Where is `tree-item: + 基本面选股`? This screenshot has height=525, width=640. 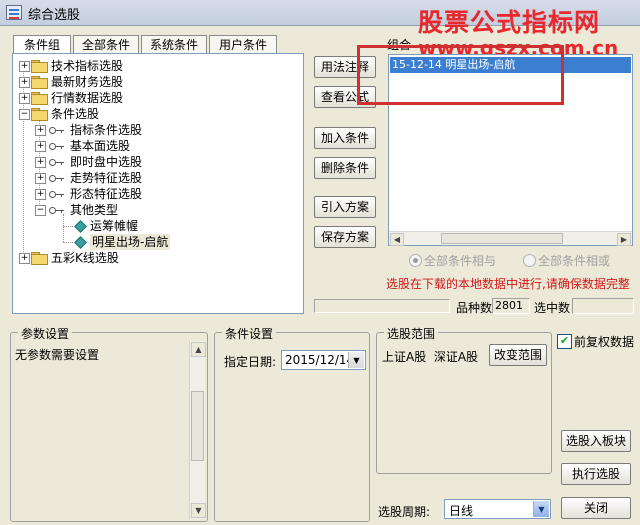
tree-item: + 基本面选股 is located at coordinates (158, 146).